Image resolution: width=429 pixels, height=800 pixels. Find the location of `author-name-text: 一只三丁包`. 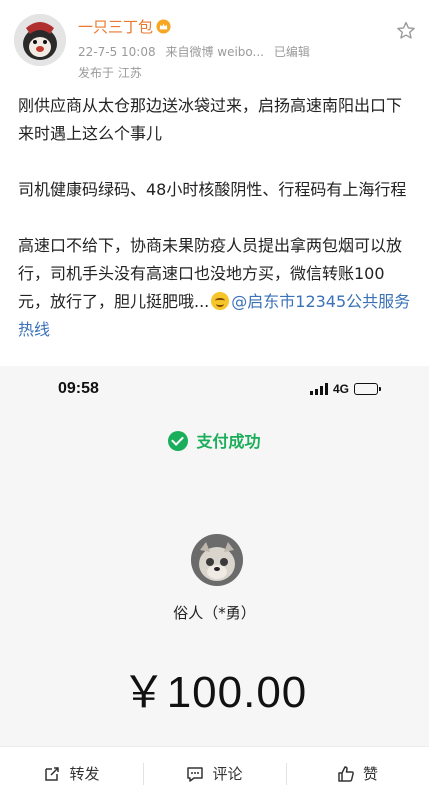

author-name-text: 一只三丁包 is located at coordinates (115, 27).